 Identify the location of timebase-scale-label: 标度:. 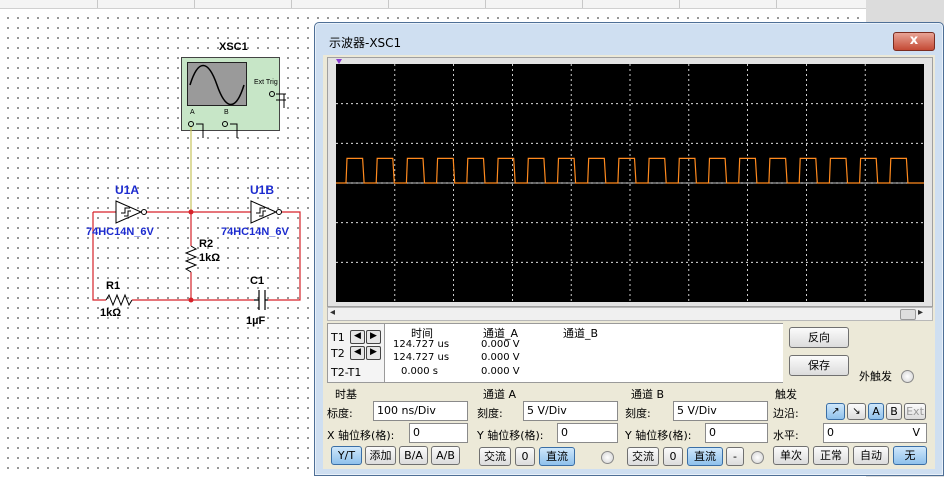
(340, 413).